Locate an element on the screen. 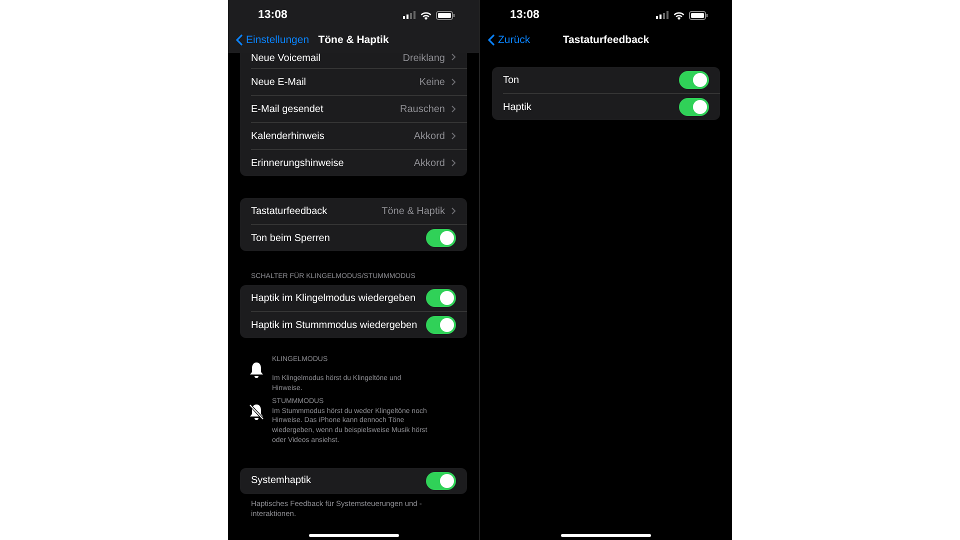  back-button: Einstellungen is located at coordinates (273, 40).